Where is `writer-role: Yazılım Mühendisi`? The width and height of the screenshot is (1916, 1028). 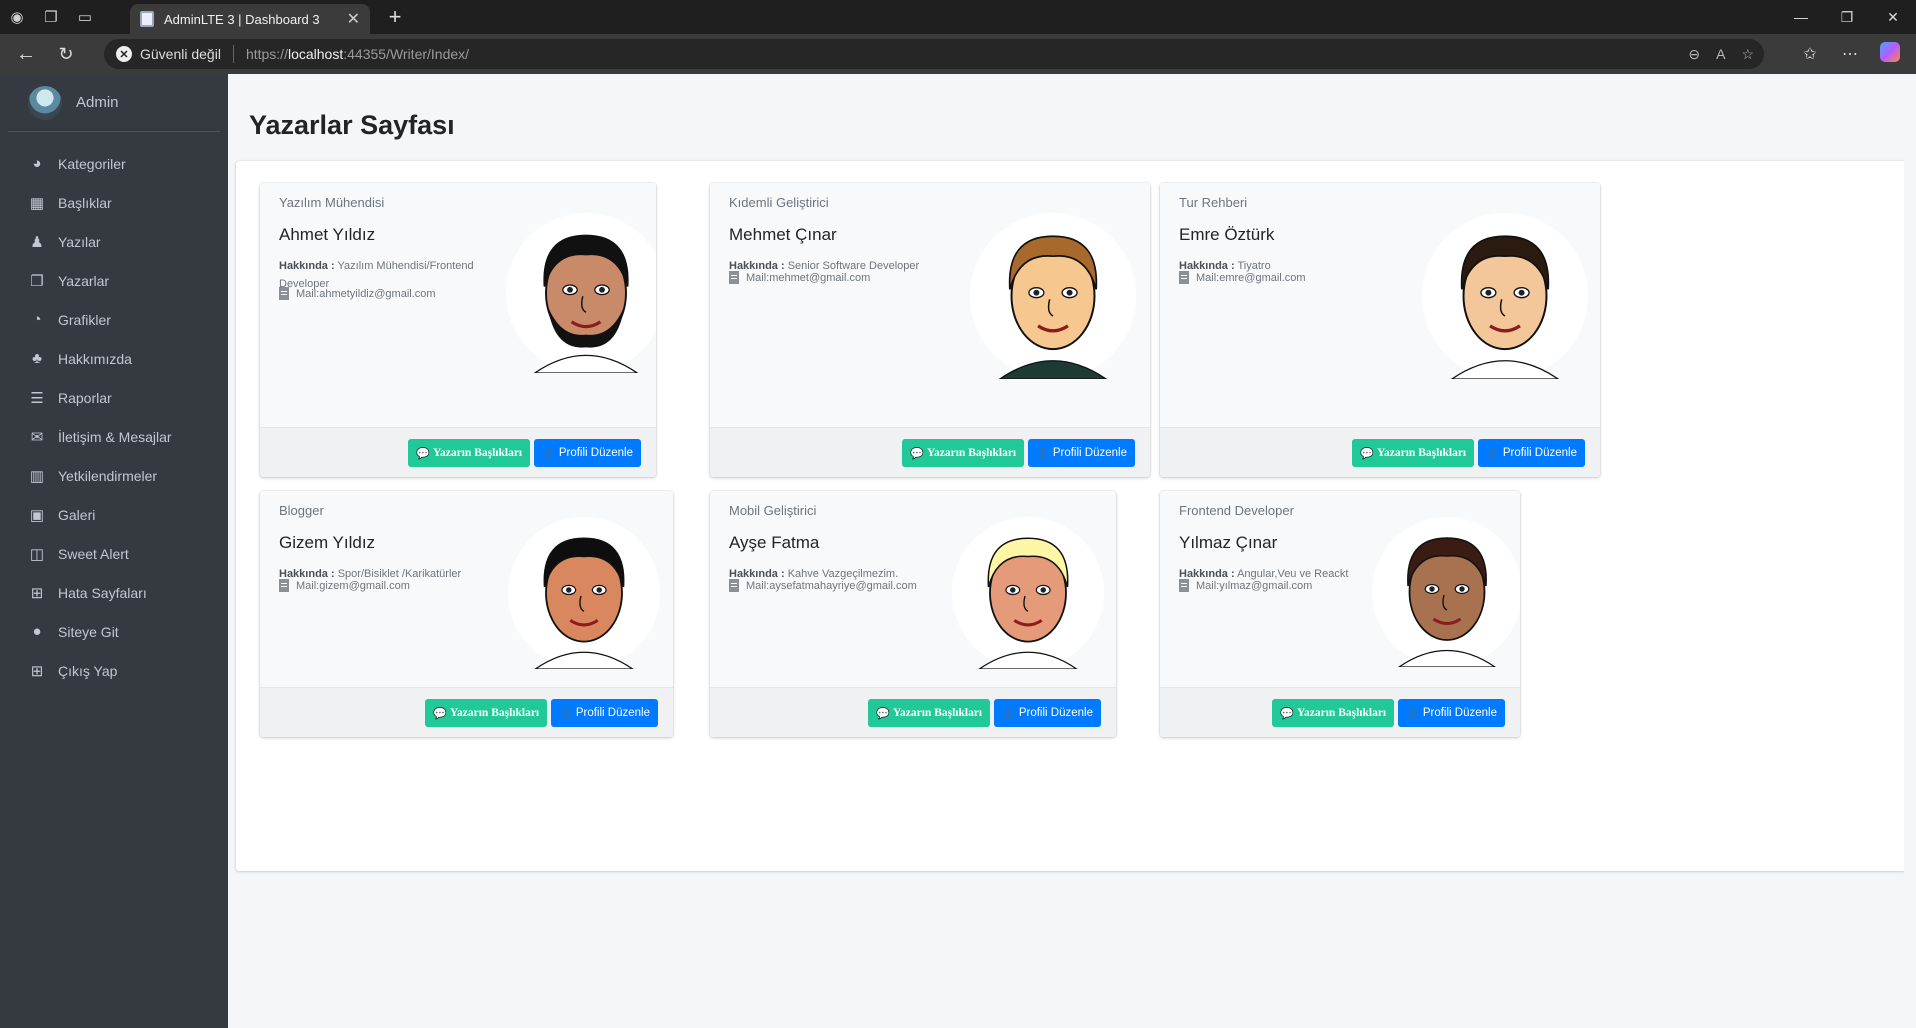 writer-role: Yazılım Mühendisi is located at coordinates (332, 202).